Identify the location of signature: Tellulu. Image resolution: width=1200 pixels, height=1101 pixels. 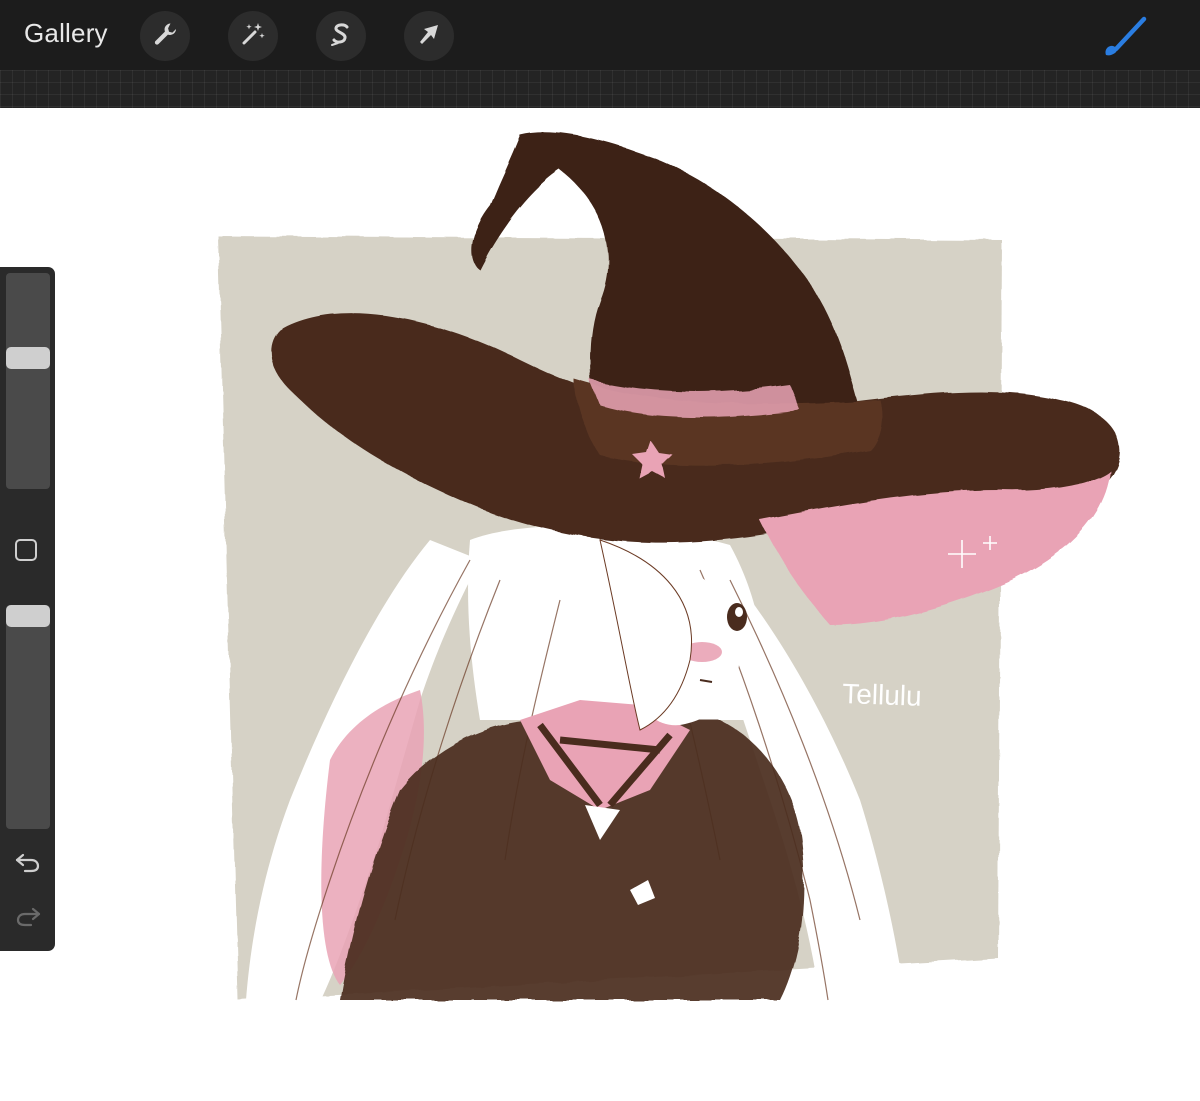
(882, 695).